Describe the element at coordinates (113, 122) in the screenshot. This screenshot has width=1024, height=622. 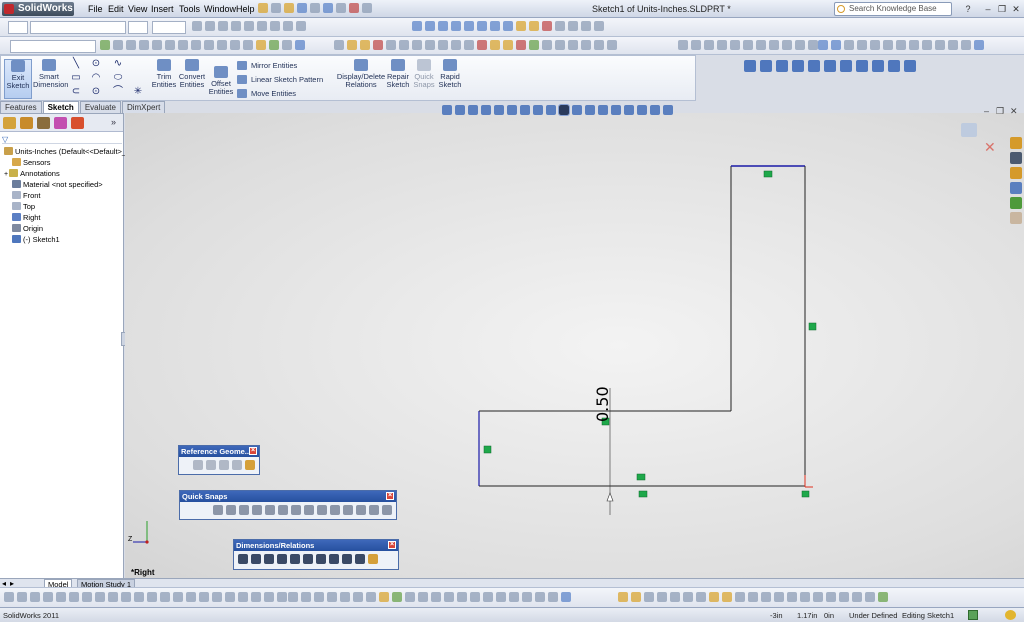
I see `expand-tabs-icon: »` at that location.